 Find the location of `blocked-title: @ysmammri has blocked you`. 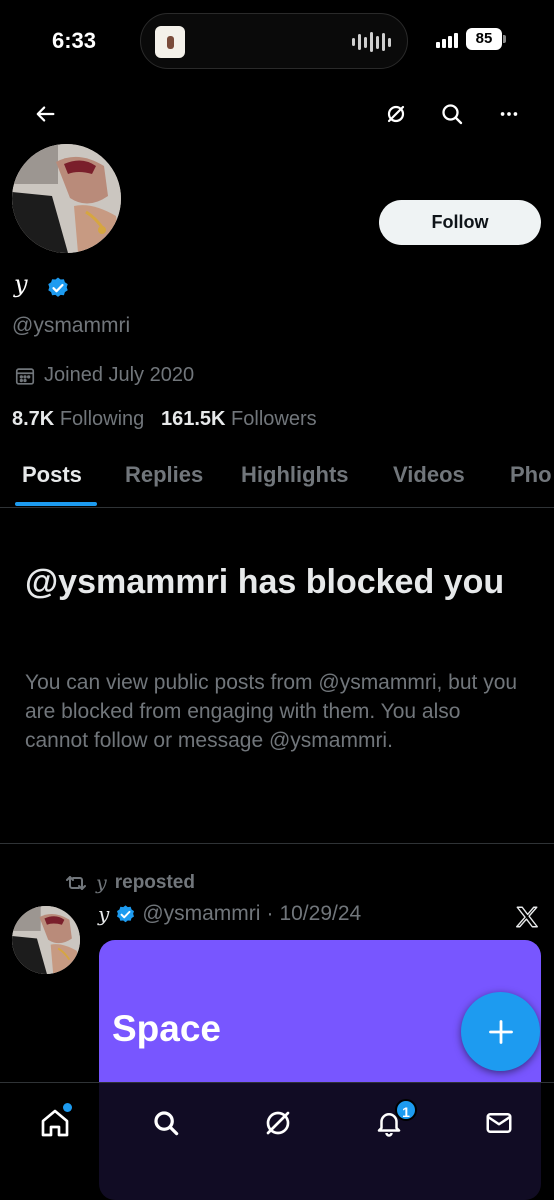

blocked-title: @ysmammri has blocked you is located at coordinates (265, 582).